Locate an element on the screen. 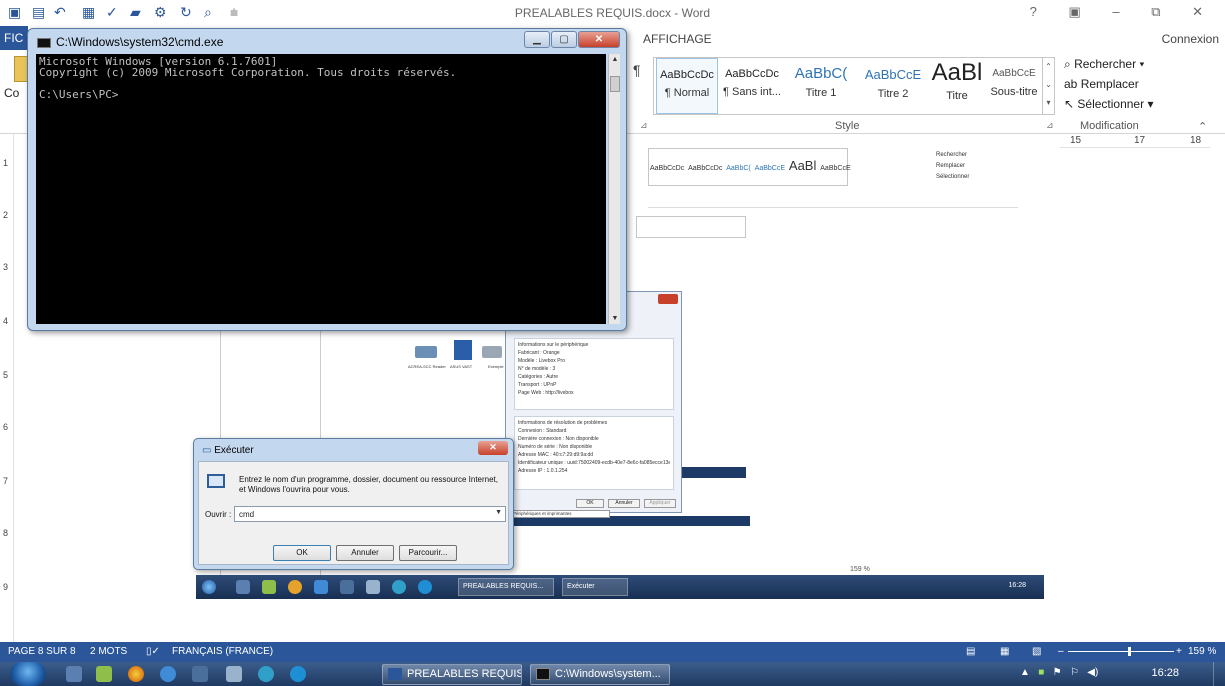  style-titre: AaBl Titre is located at coordinates (957, 86).